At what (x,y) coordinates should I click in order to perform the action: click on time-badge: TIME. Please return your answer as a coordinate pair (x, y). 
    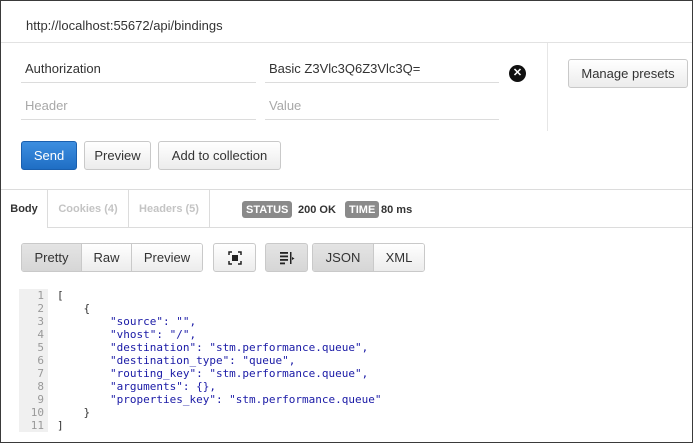
    Looking at the image, I should click on (362, 209).